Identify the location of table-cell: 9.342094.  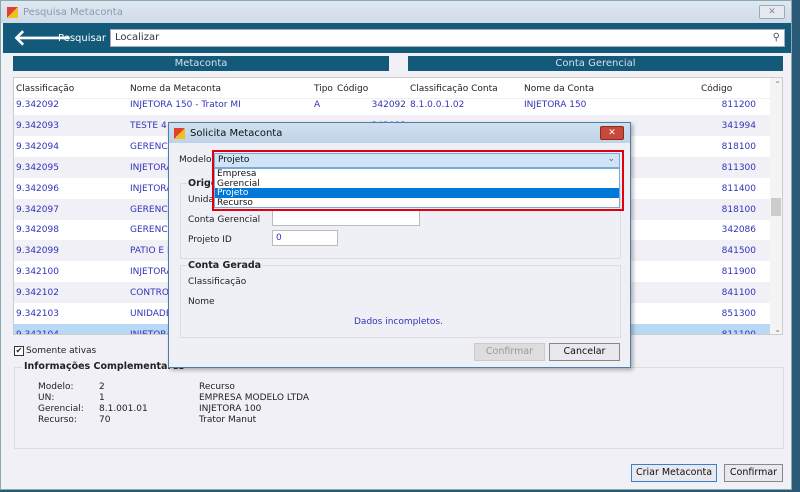
(37, 146).